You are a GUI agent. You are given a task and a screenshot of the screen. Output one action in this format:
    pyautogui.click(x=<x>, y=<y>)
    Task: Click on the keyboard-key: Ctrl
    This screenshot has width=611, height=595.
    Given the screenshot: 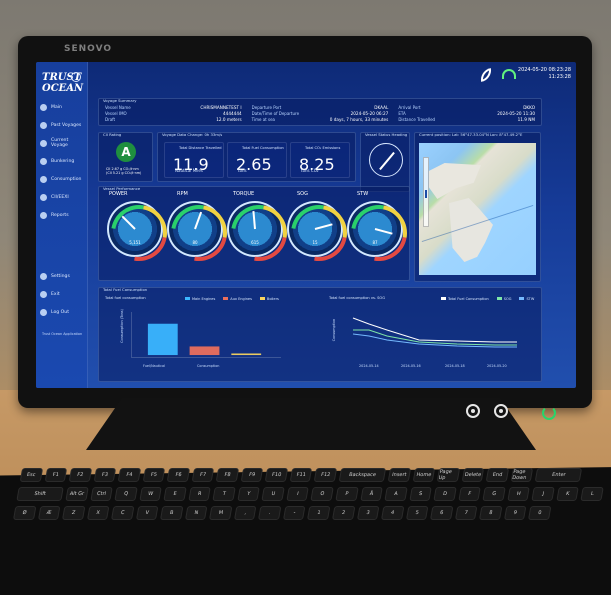 What is the action you would take?
    pyautogui.click(x=101, y=494)
    